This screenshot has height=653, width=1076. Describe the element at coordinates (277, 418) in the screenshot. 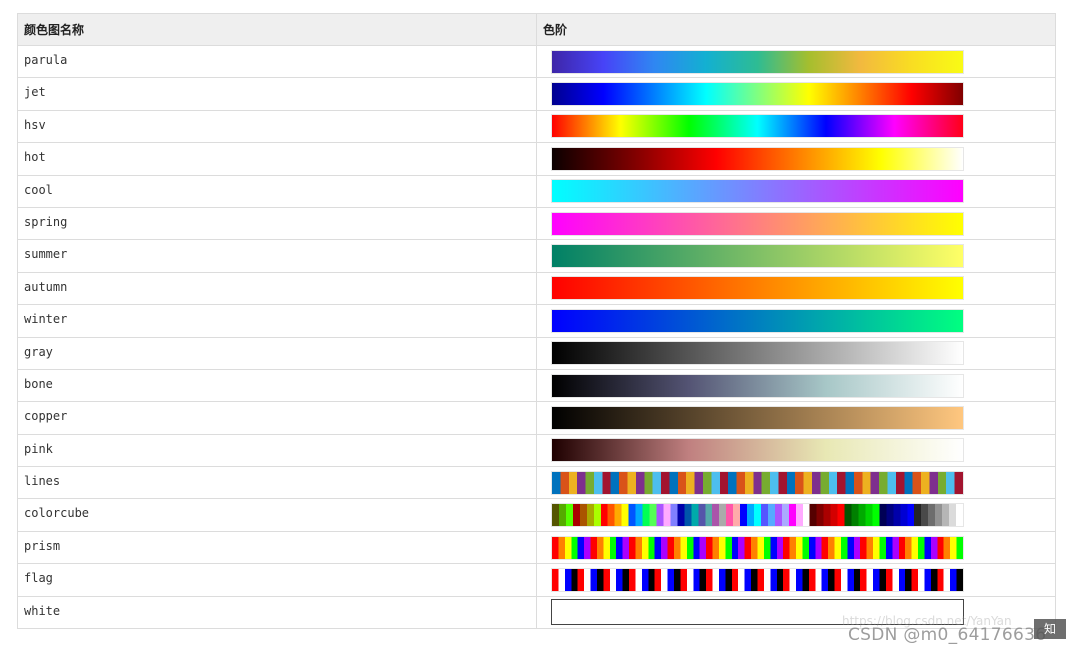

I see `colormap-name: copper` at that location.